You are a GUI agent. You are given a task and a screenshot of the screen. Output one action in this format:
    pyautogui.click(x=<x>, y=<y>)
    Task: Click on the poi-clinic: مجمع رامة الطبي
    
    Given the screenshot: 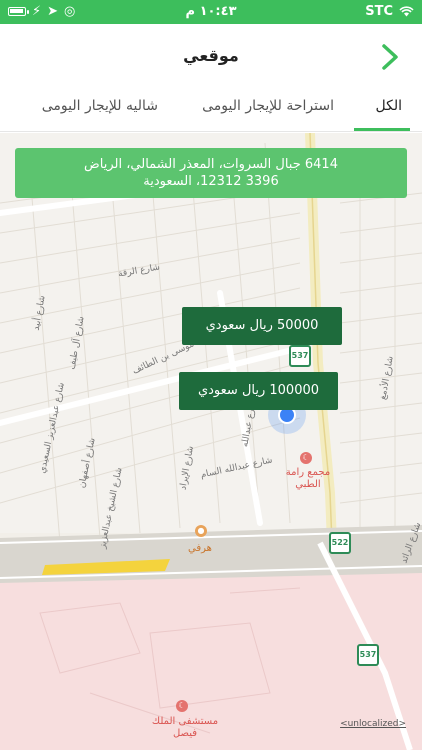 What is the action you would take?
    pyautogui.click(x=308, y=478)
    